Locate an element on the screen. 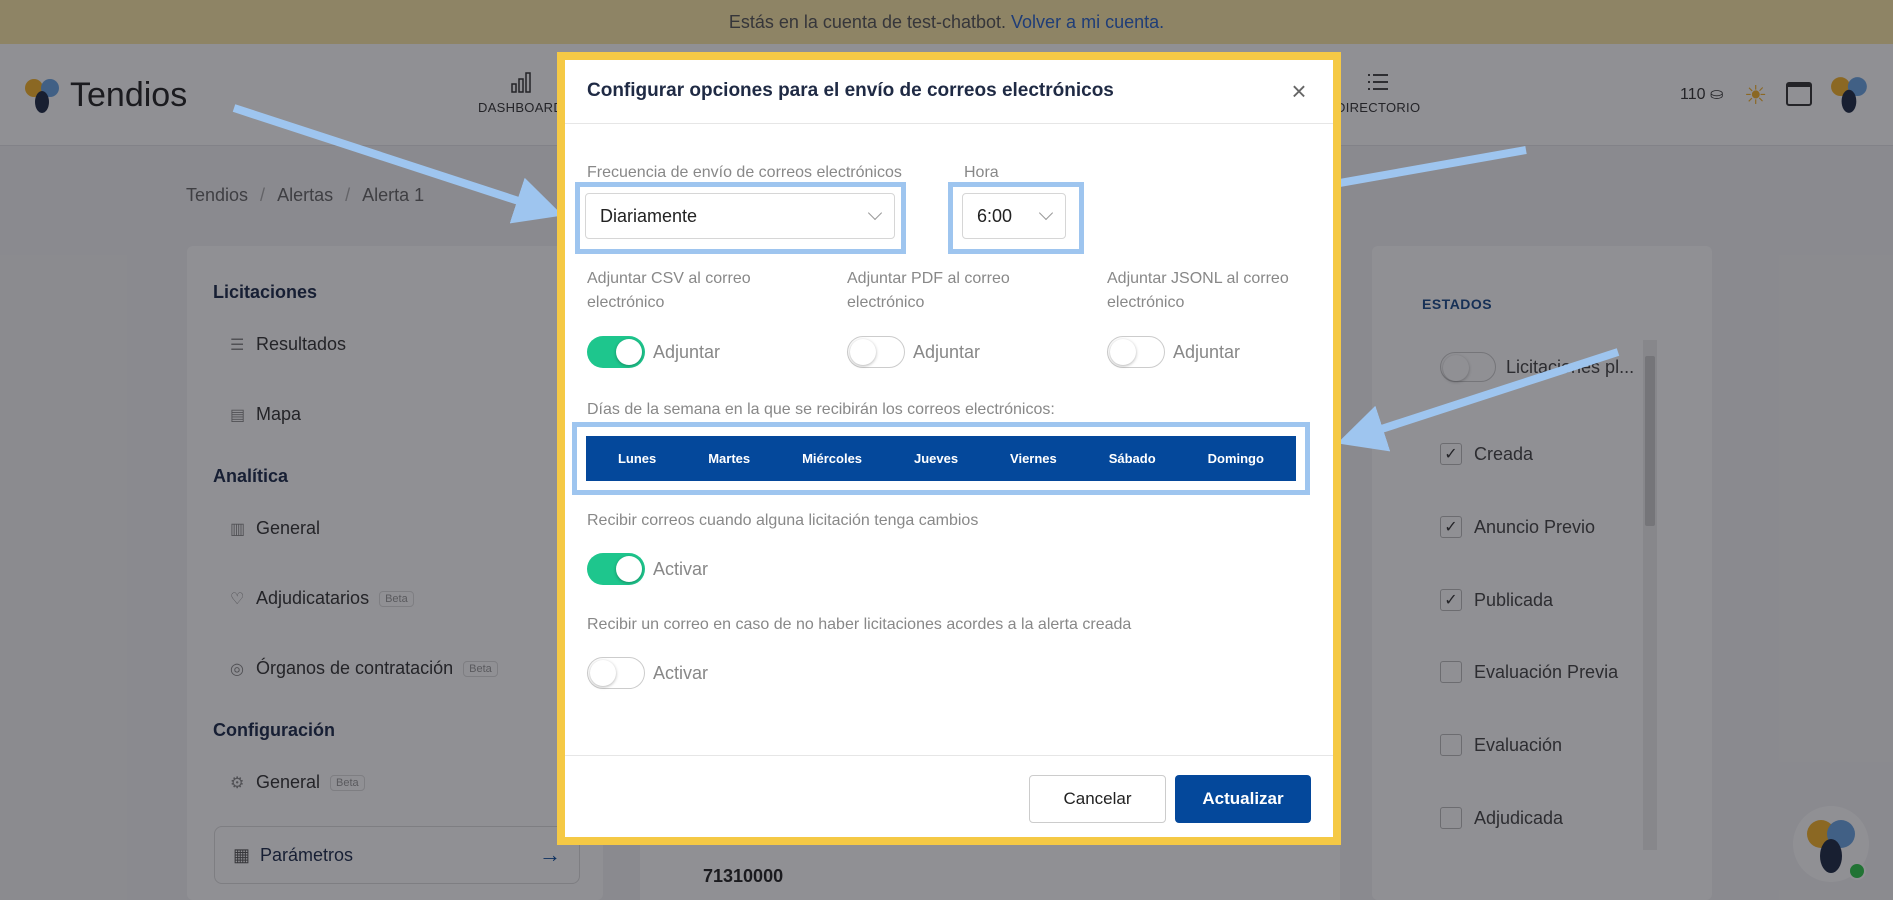  changes-toggle is located at coordinates (616, 569).